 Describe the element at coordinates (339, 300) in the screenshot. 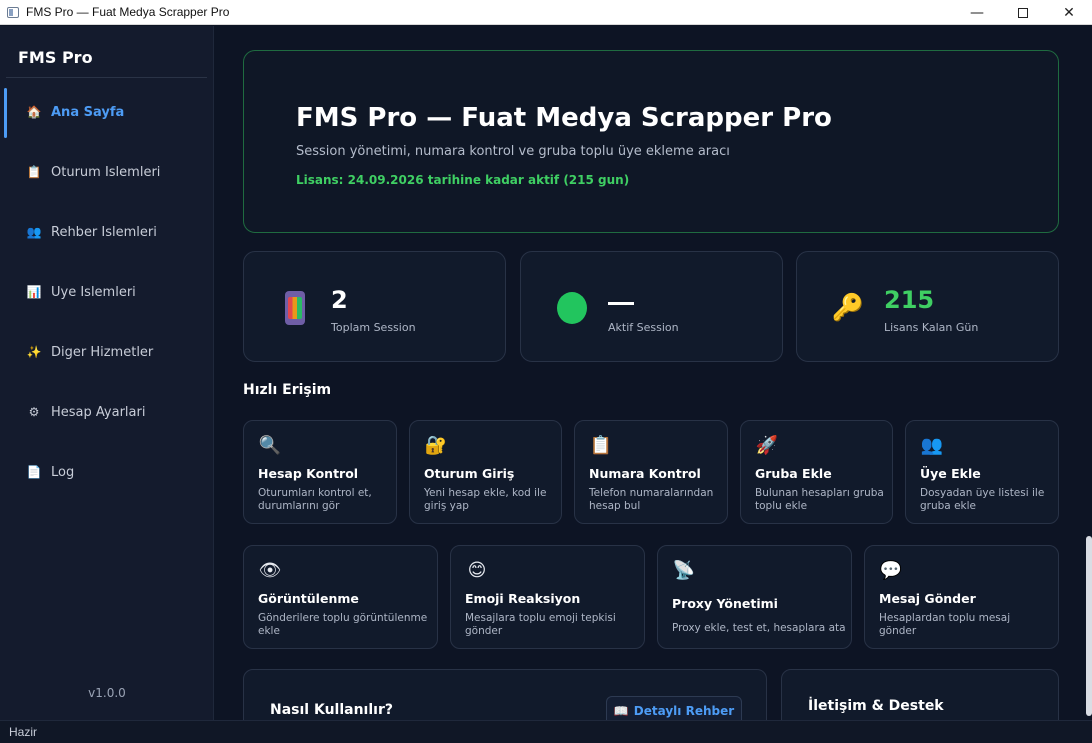

I see `stat-value: 2` at that location.